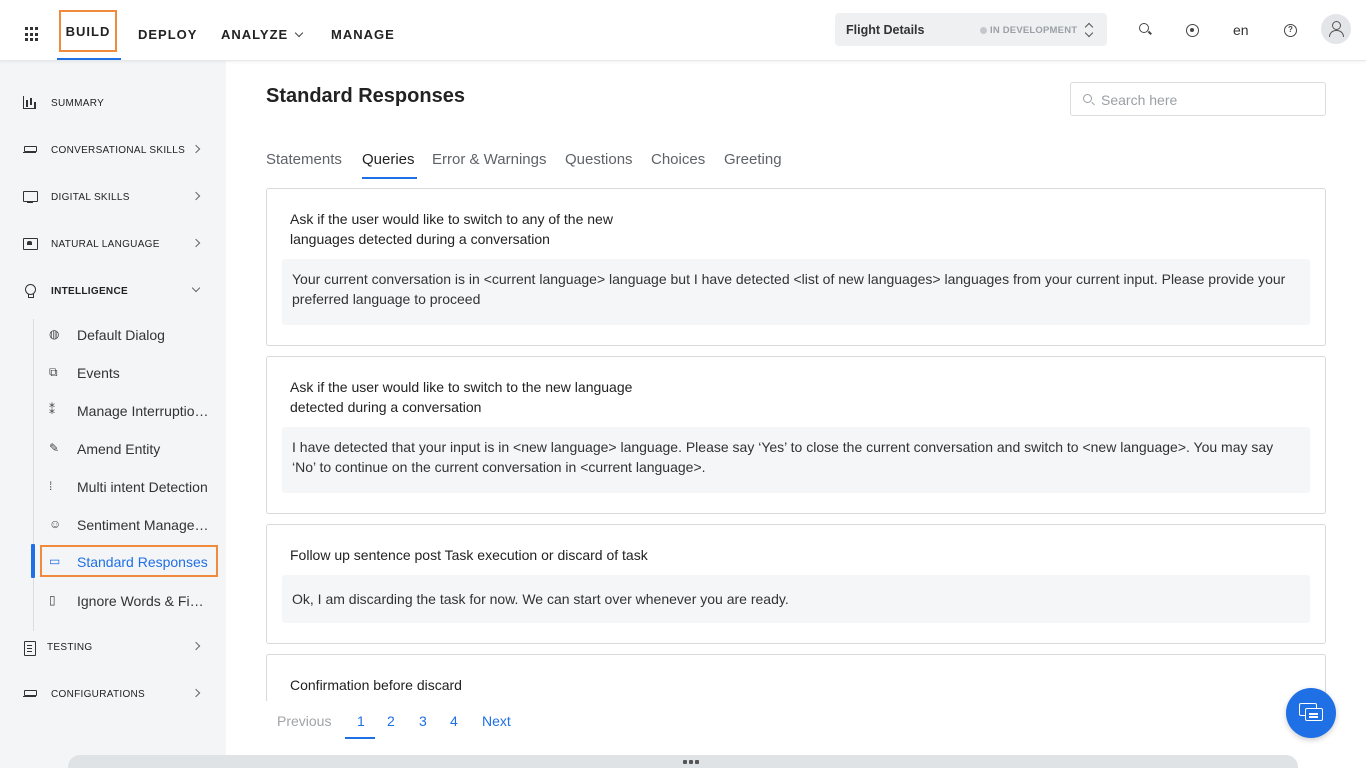  Describe the element at coordinates (678, 159) in the screenshot. I see `tab-choices: Choices` at that location.